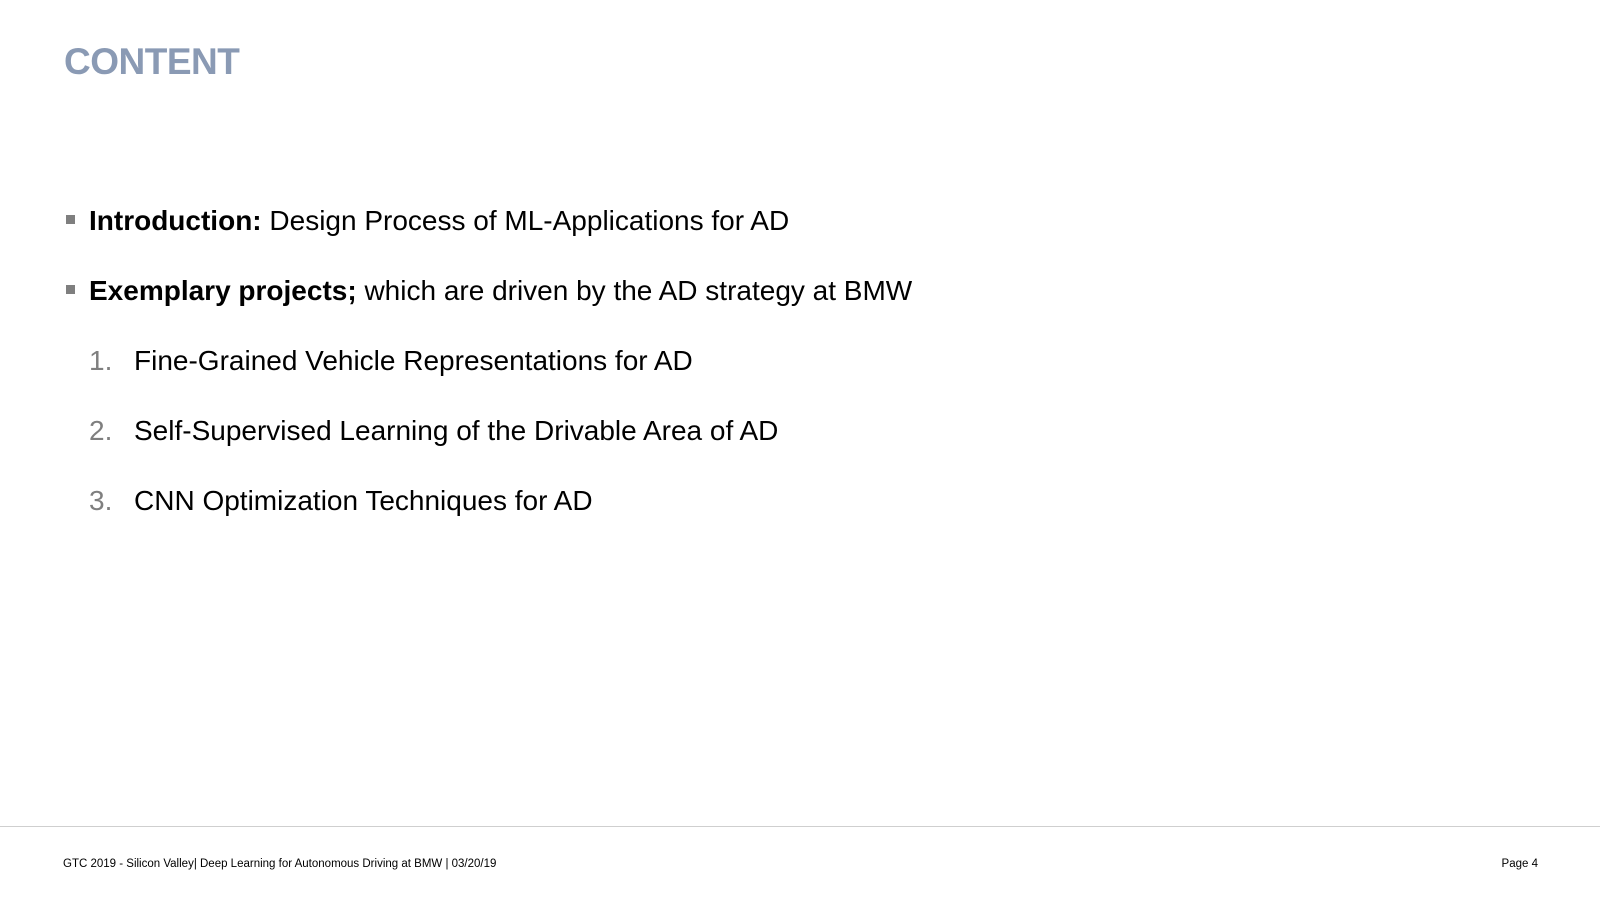 The image size is (1600, 900). Describe the element at coordinates (101, 500) in the screenshot. I see `list-number: 3.` at that location.